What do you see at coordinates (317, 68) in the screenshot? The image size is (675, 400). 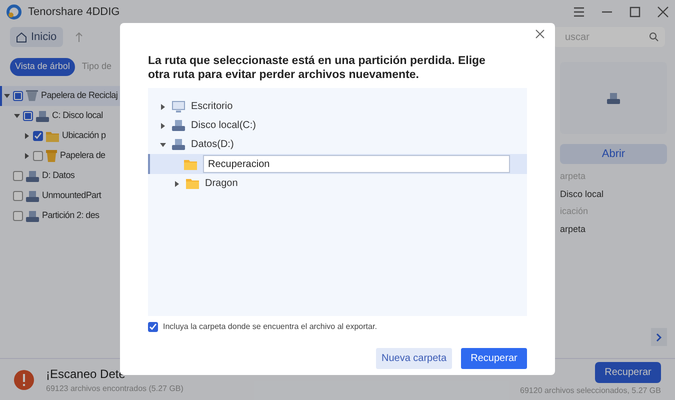 I see `dialog-message: La ruta que seleccionaste está en una partición perdida. Elige otra ruta para evitar perder archivos nuevamente.` at bounding box center [317, 68].